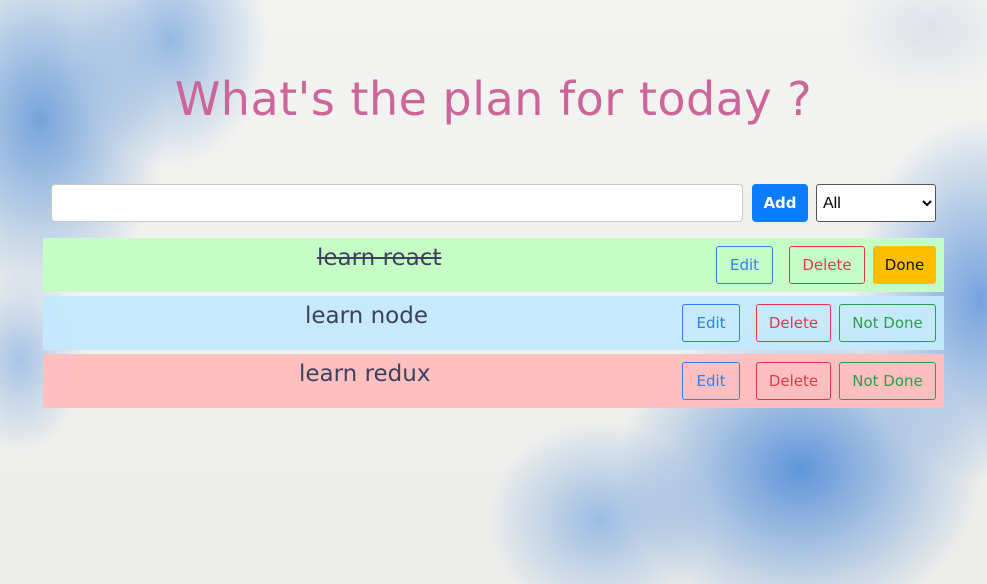  What do you see at coordinates (366, 316) in the screenshot?
I see `todo-text: learn node` at bounding box center [366, 316].